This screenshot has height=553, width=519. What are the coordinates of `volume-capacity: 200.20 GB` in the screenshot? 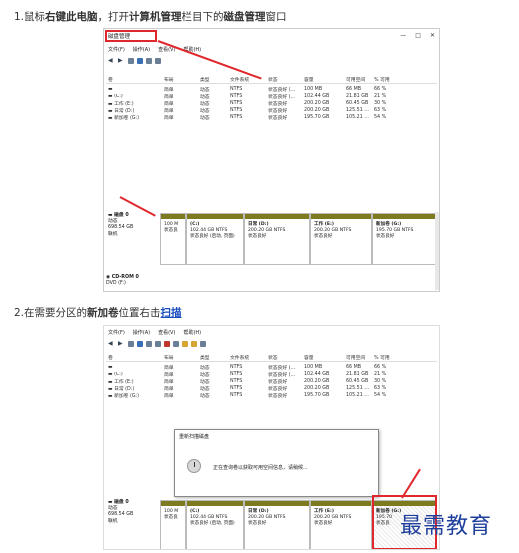 It's located at (317, 388).